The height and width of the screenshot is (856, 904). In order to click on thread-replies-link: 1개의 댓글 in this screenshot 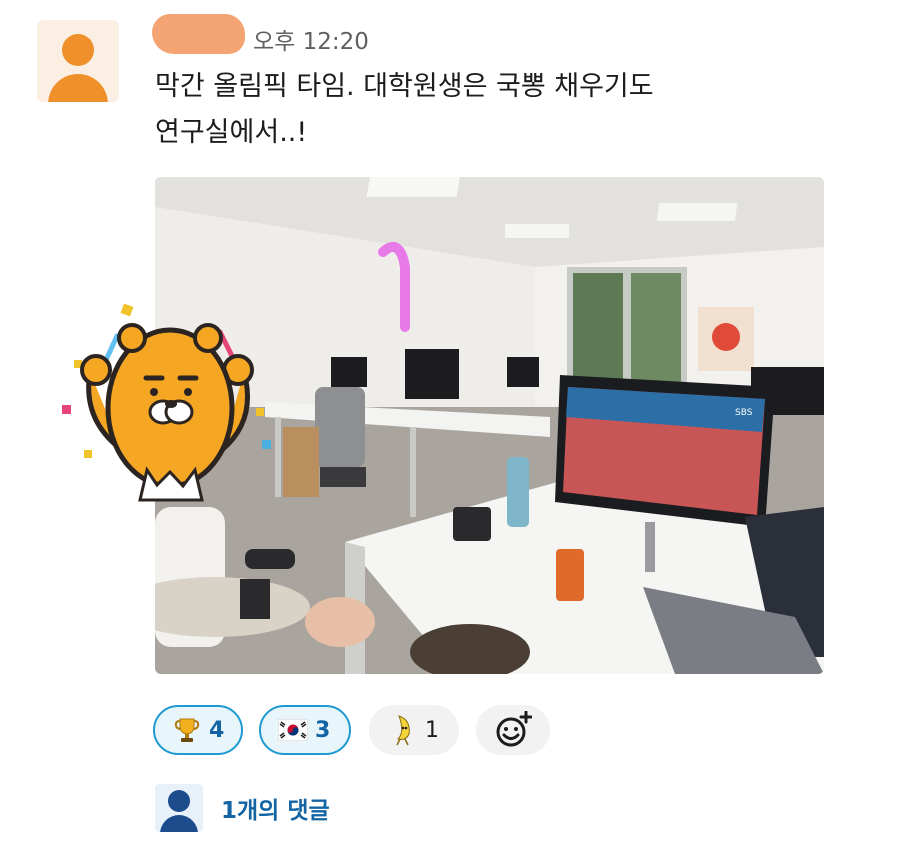, I will do `click(275, 808)`.